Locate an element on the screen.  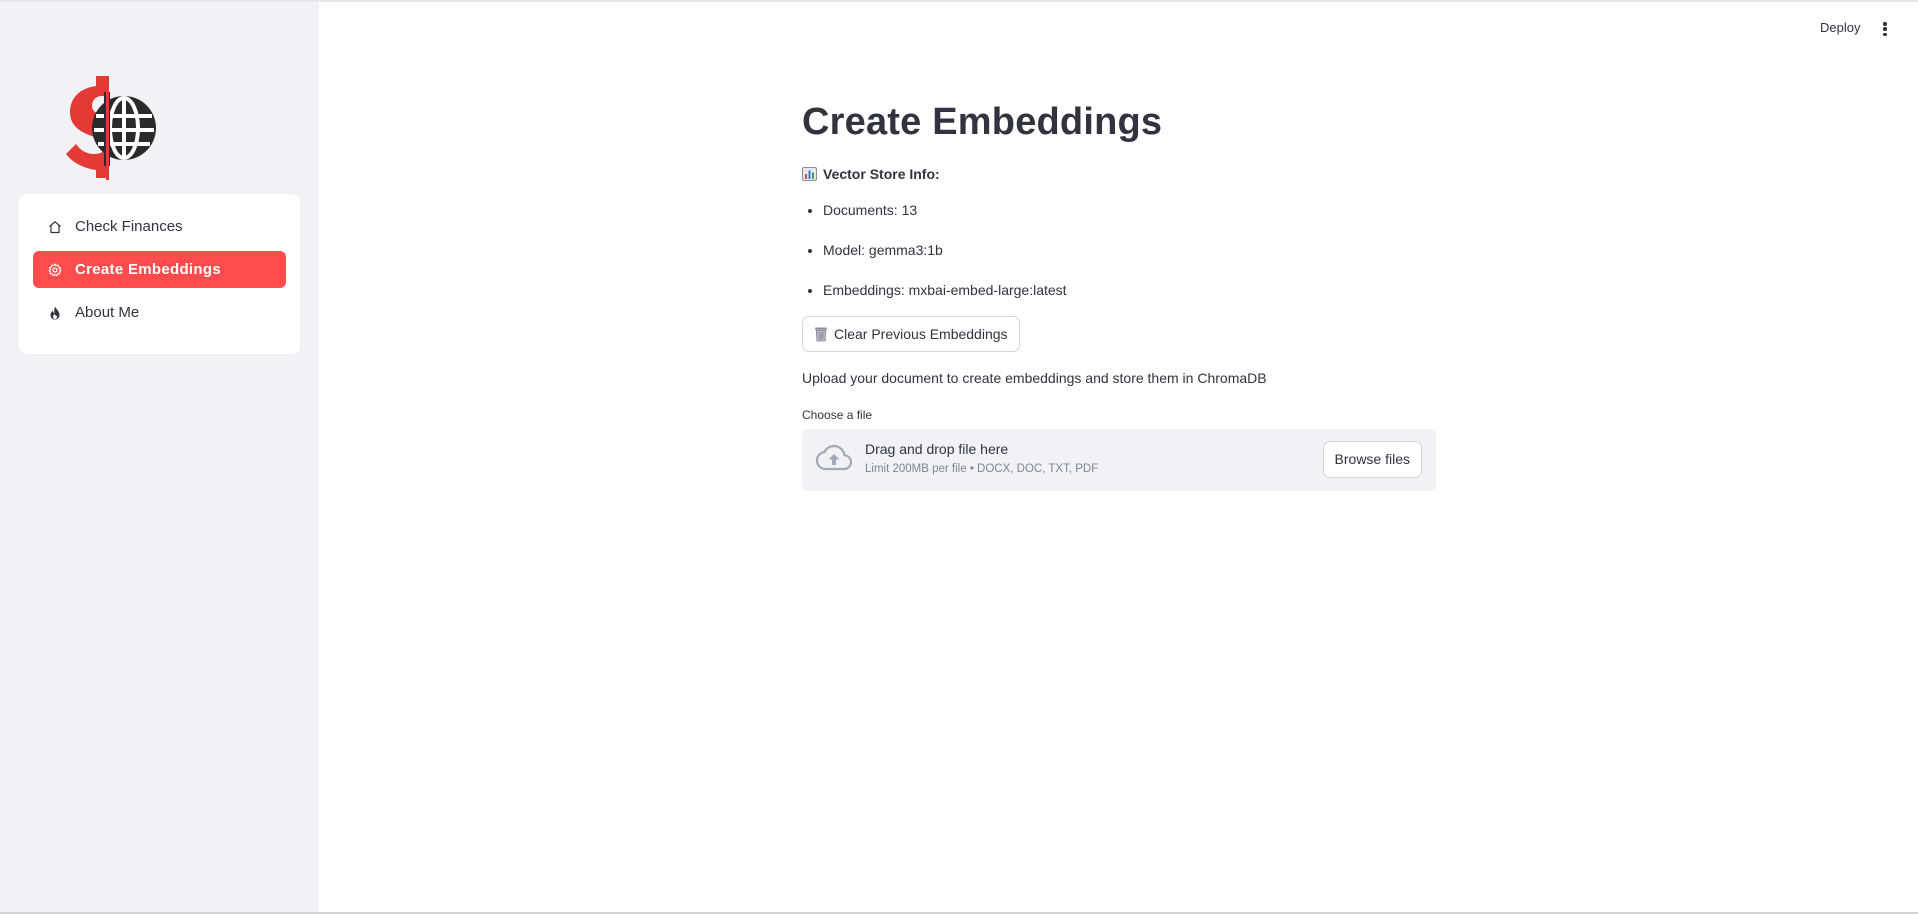
info-documents: Documents: 13 is located at coordinates (1130, 210).